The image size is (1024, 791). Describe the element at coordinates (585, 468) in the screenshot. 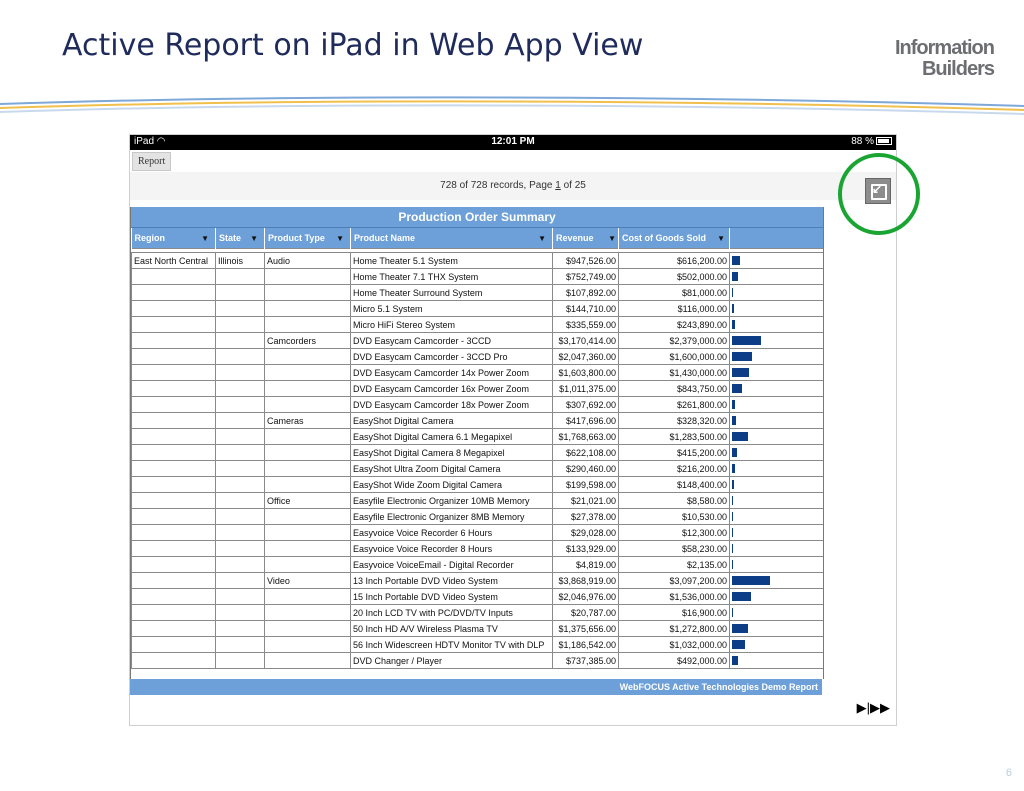

I see `cell-revenue: $290,460.00` at that location.